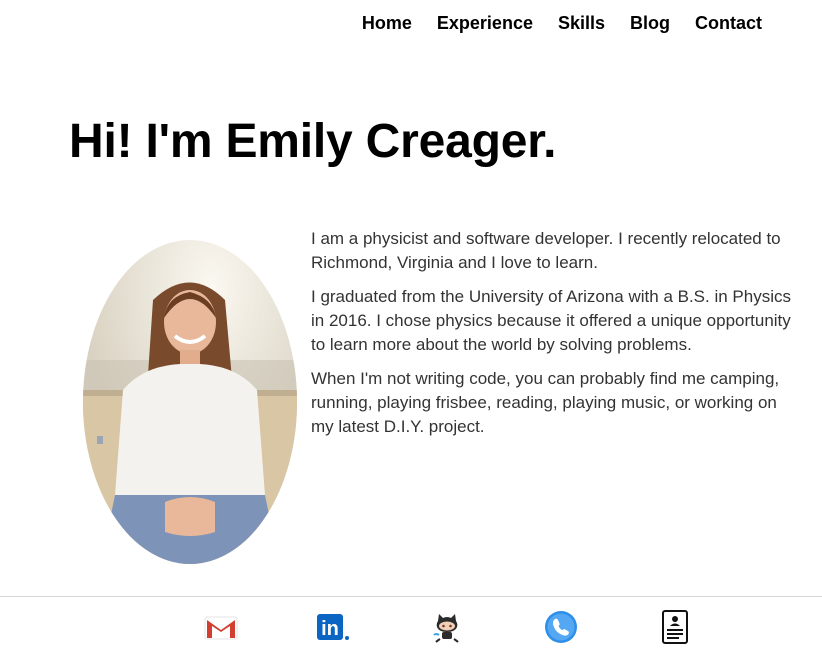 The height and width of the screenshot is (653, 822). What do you see at coordinates (650, 23) in the screenshot?
I see `nav-blog-link: Blog` at bounding box center [650, 23].